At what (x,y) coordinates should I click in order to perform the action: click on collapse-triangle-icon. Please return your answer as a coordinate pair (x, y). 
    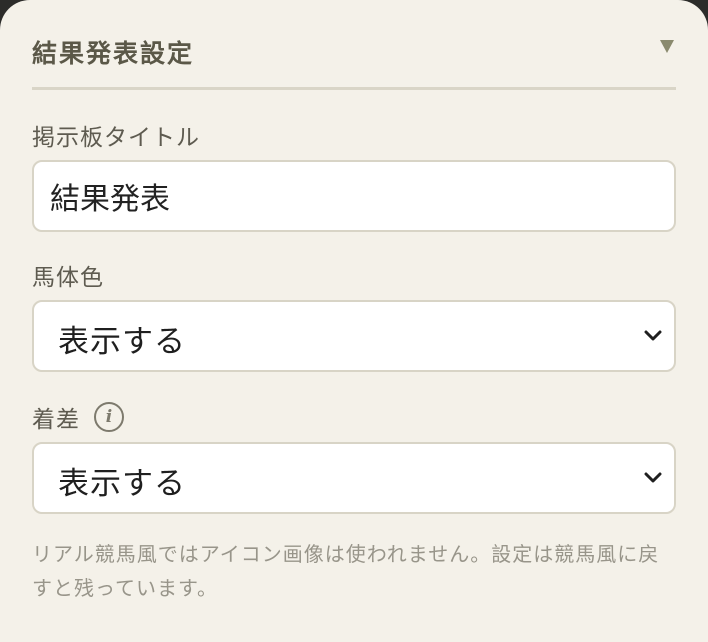
    Looking at the image, I should click on (667, 46).